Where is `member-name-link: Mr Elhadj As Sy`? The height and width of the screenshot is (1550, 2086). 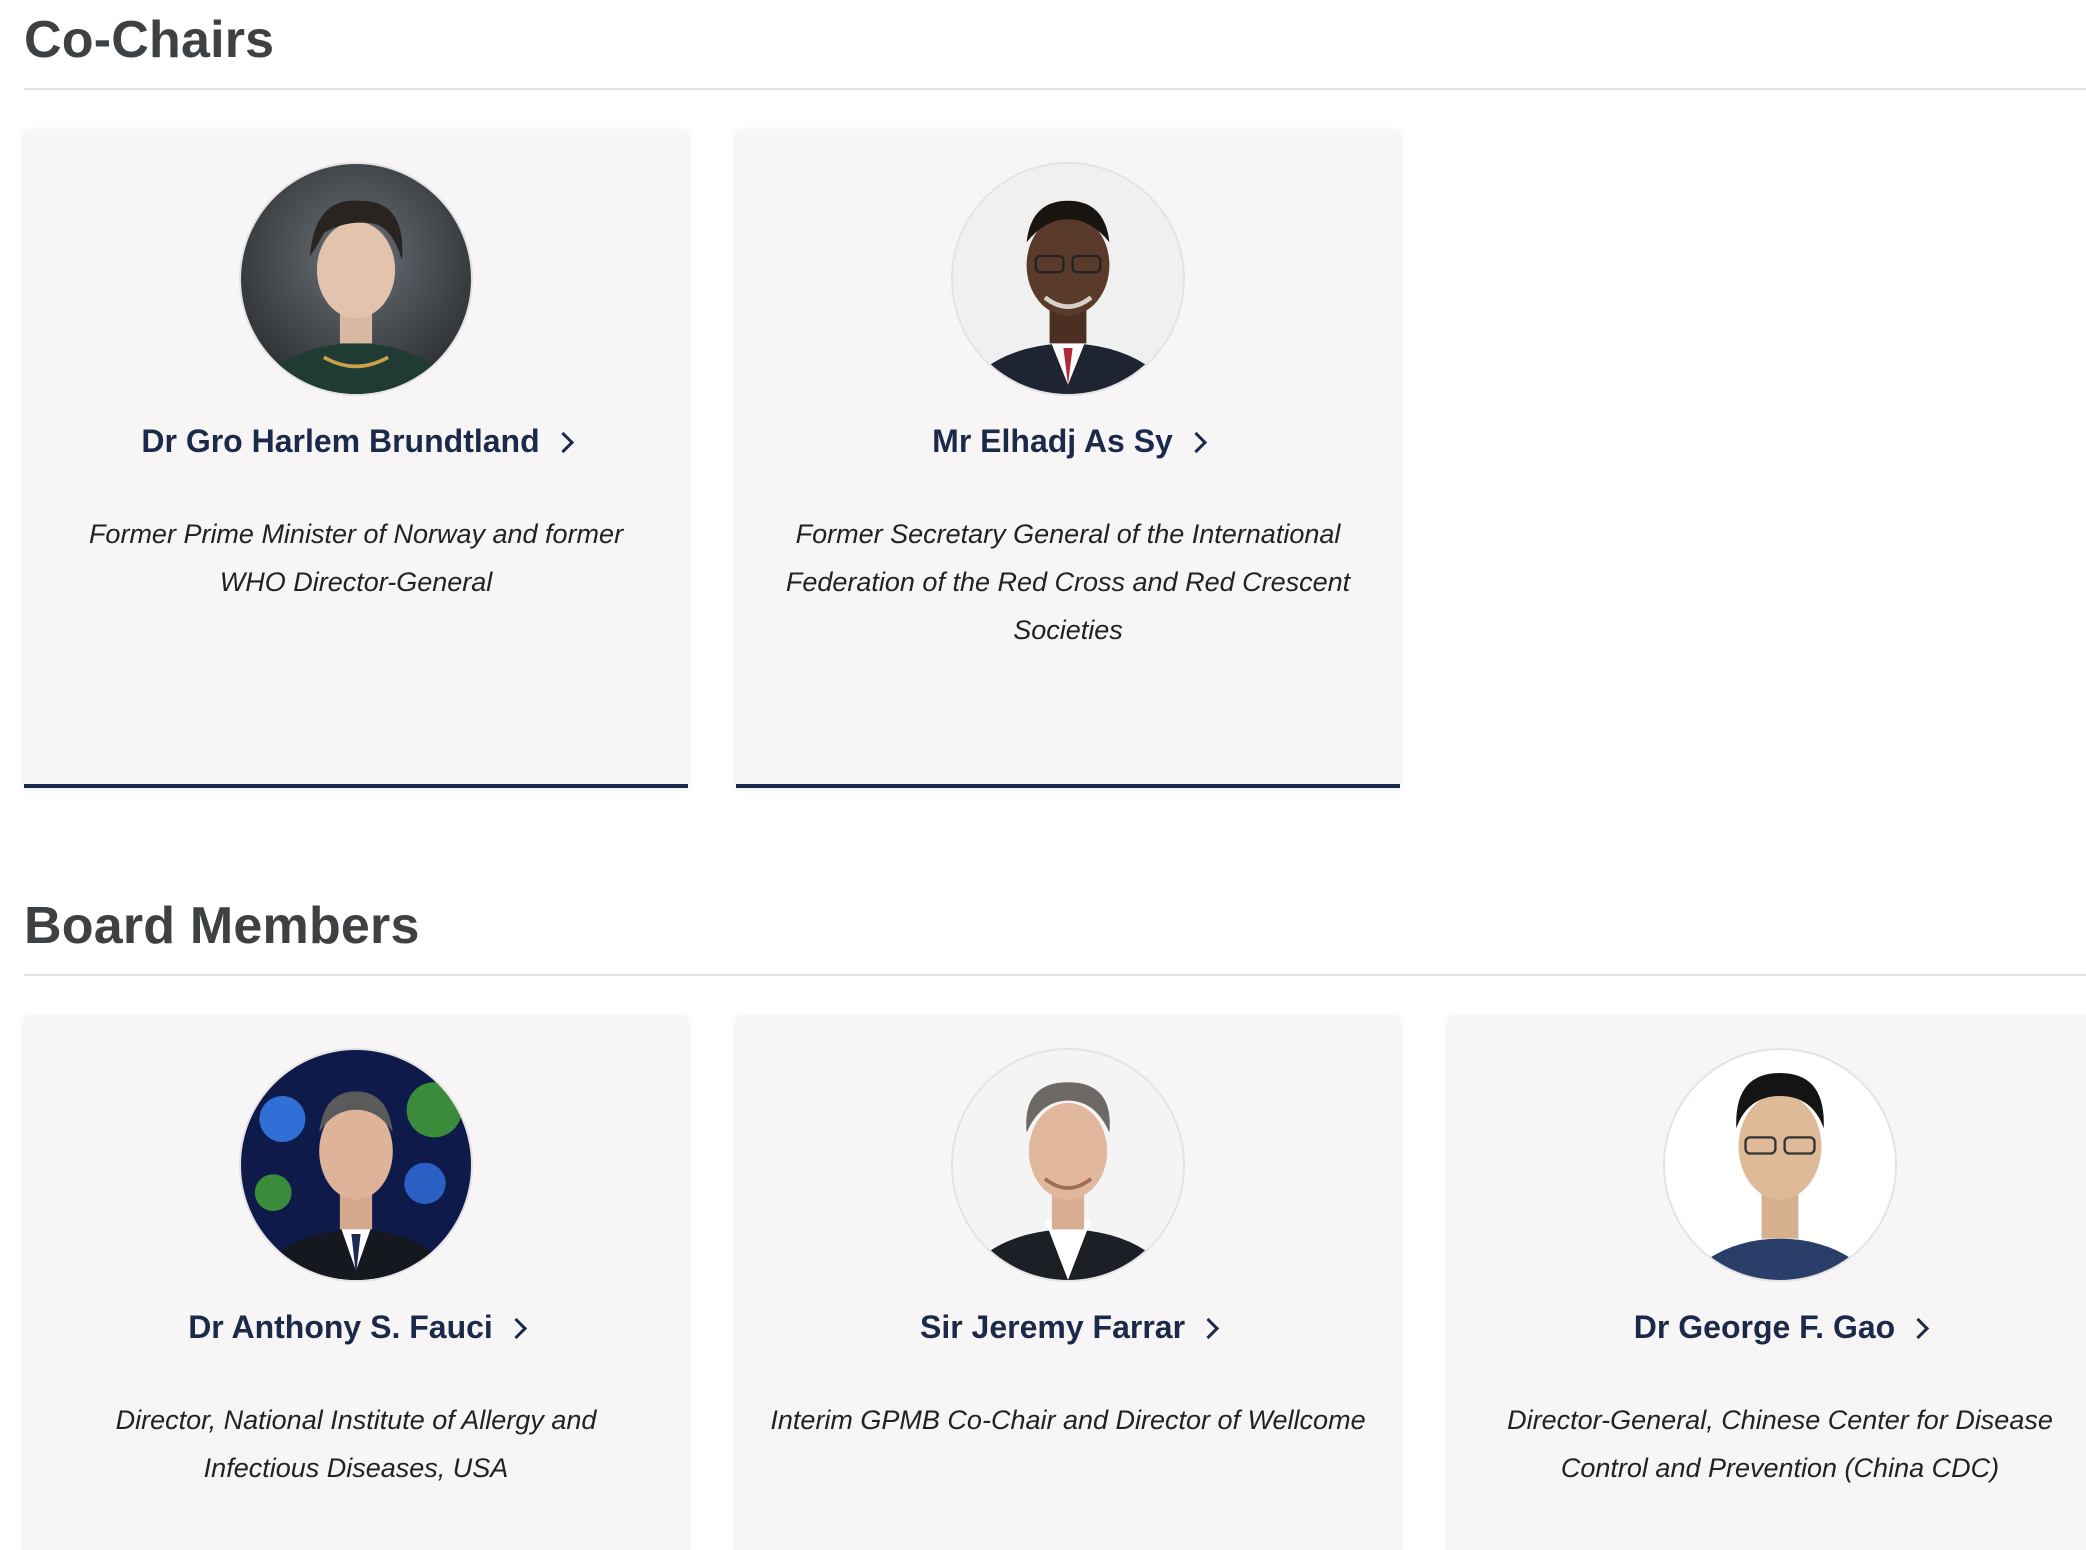 member-name-link: Mr Elhadj As Sy is located at coordinates (1069, 441).